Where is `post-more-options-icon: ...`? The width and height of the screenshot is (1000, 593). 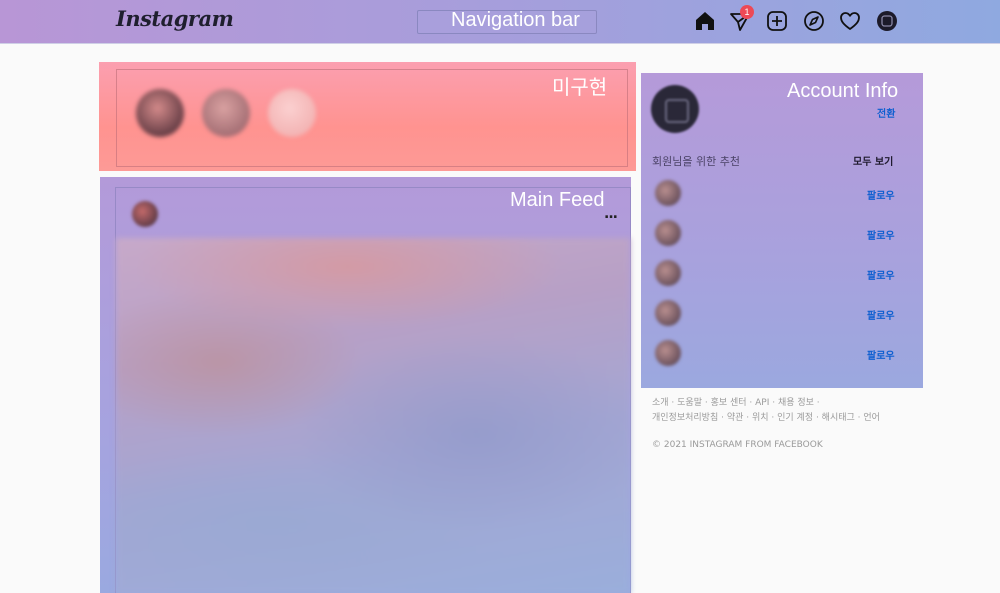
post-more-options-icon: ... is located at coordinates (611, 214).